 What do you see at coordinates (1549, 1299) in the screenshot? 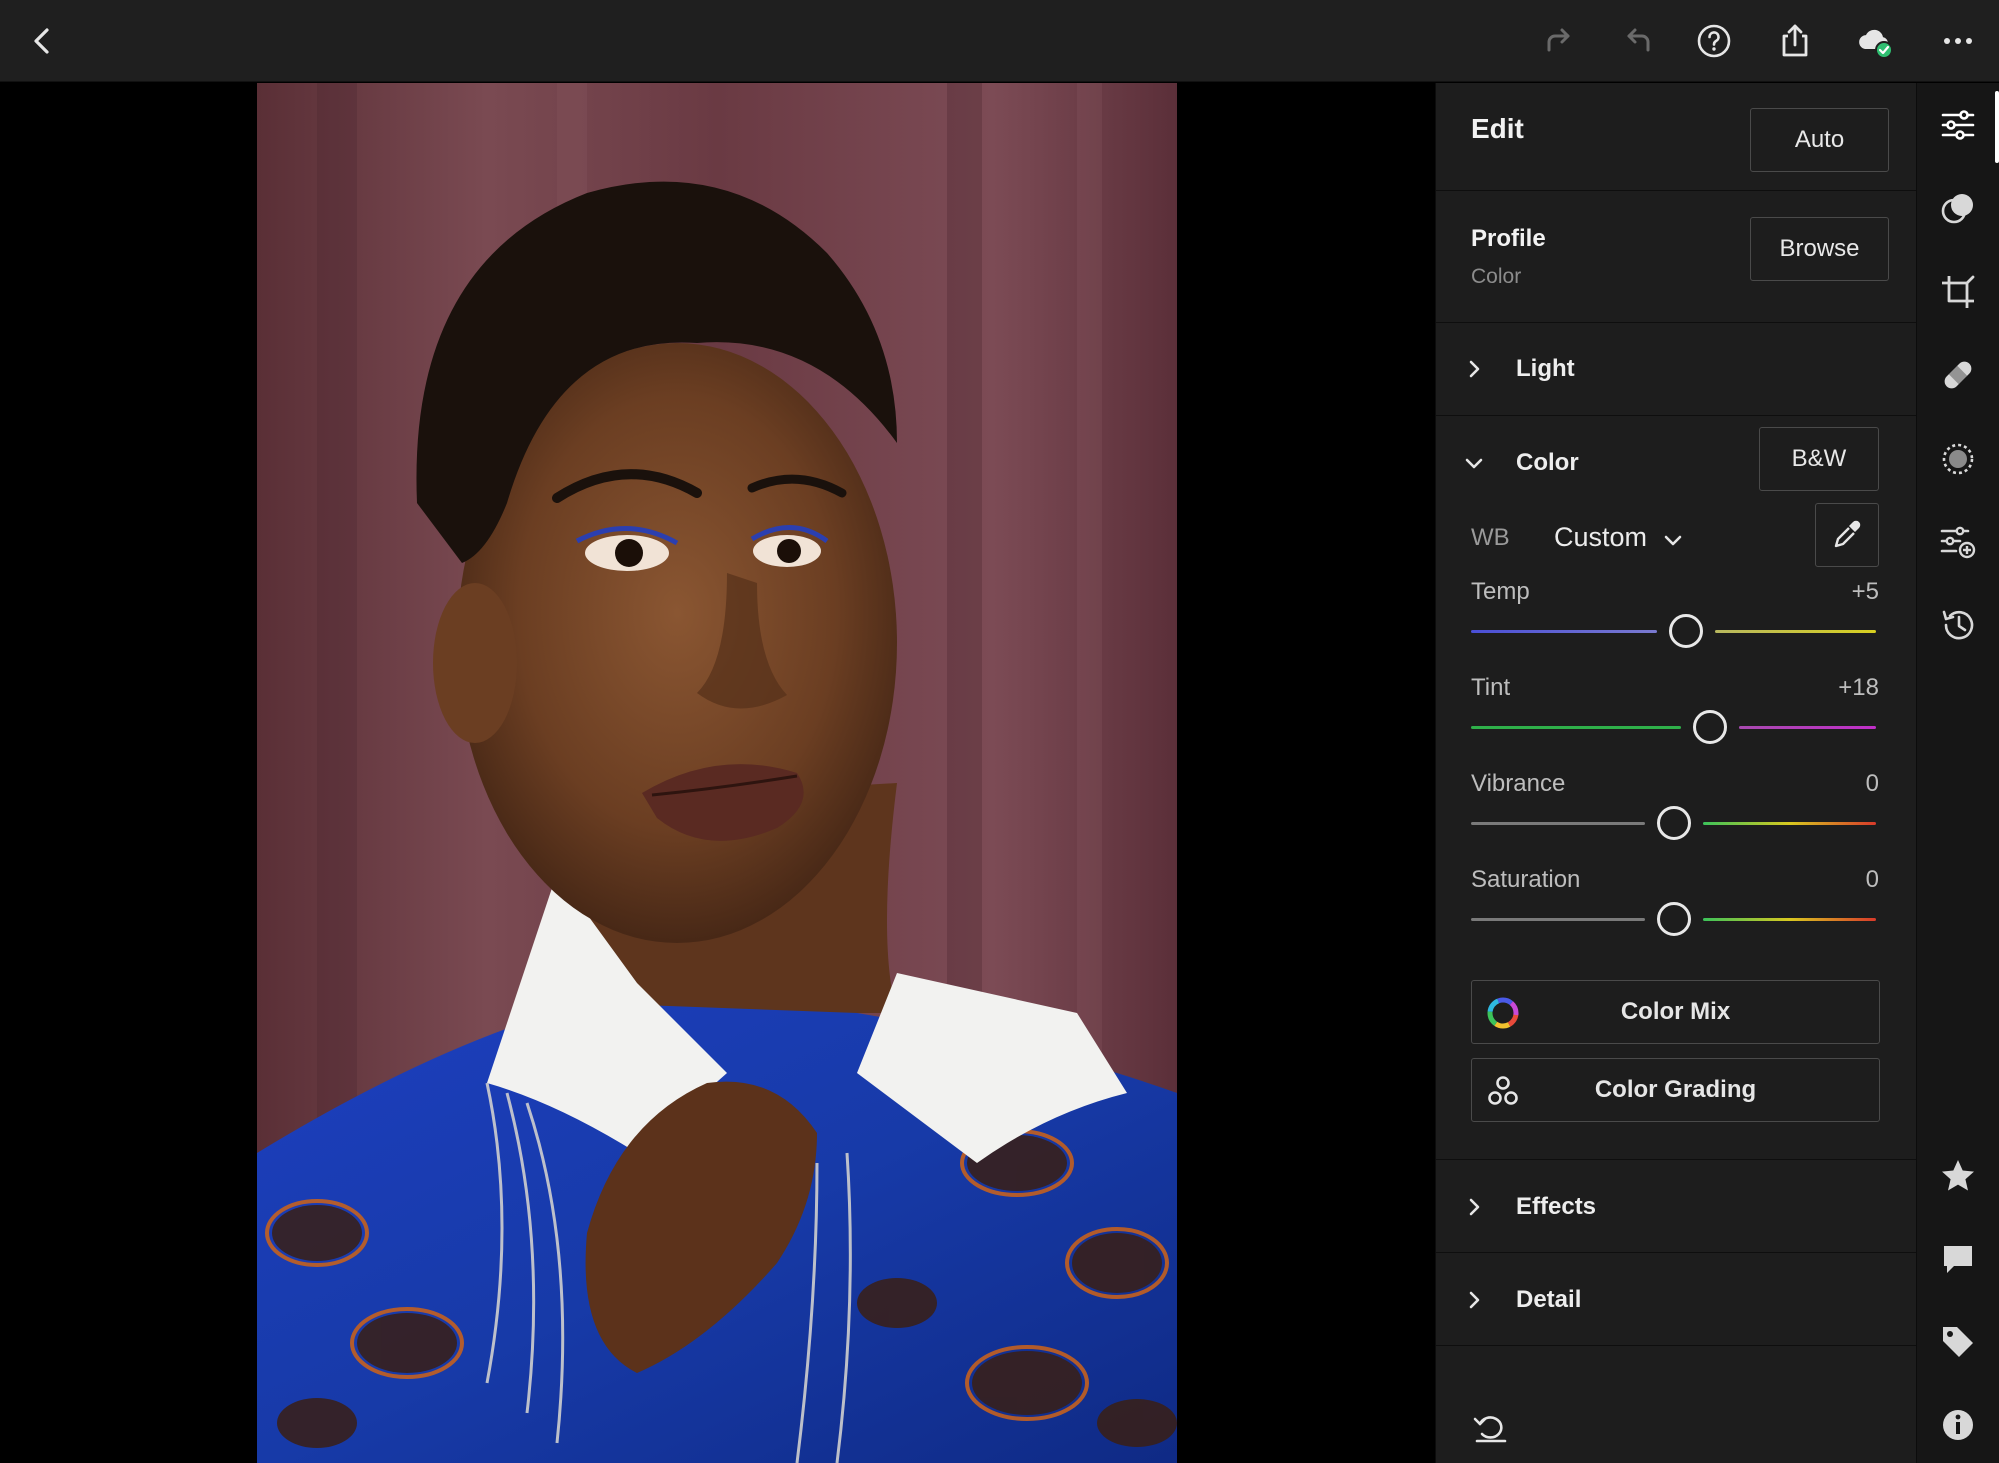
I see `detail-section-label: Detail` at bounding box center [1549, 1299].